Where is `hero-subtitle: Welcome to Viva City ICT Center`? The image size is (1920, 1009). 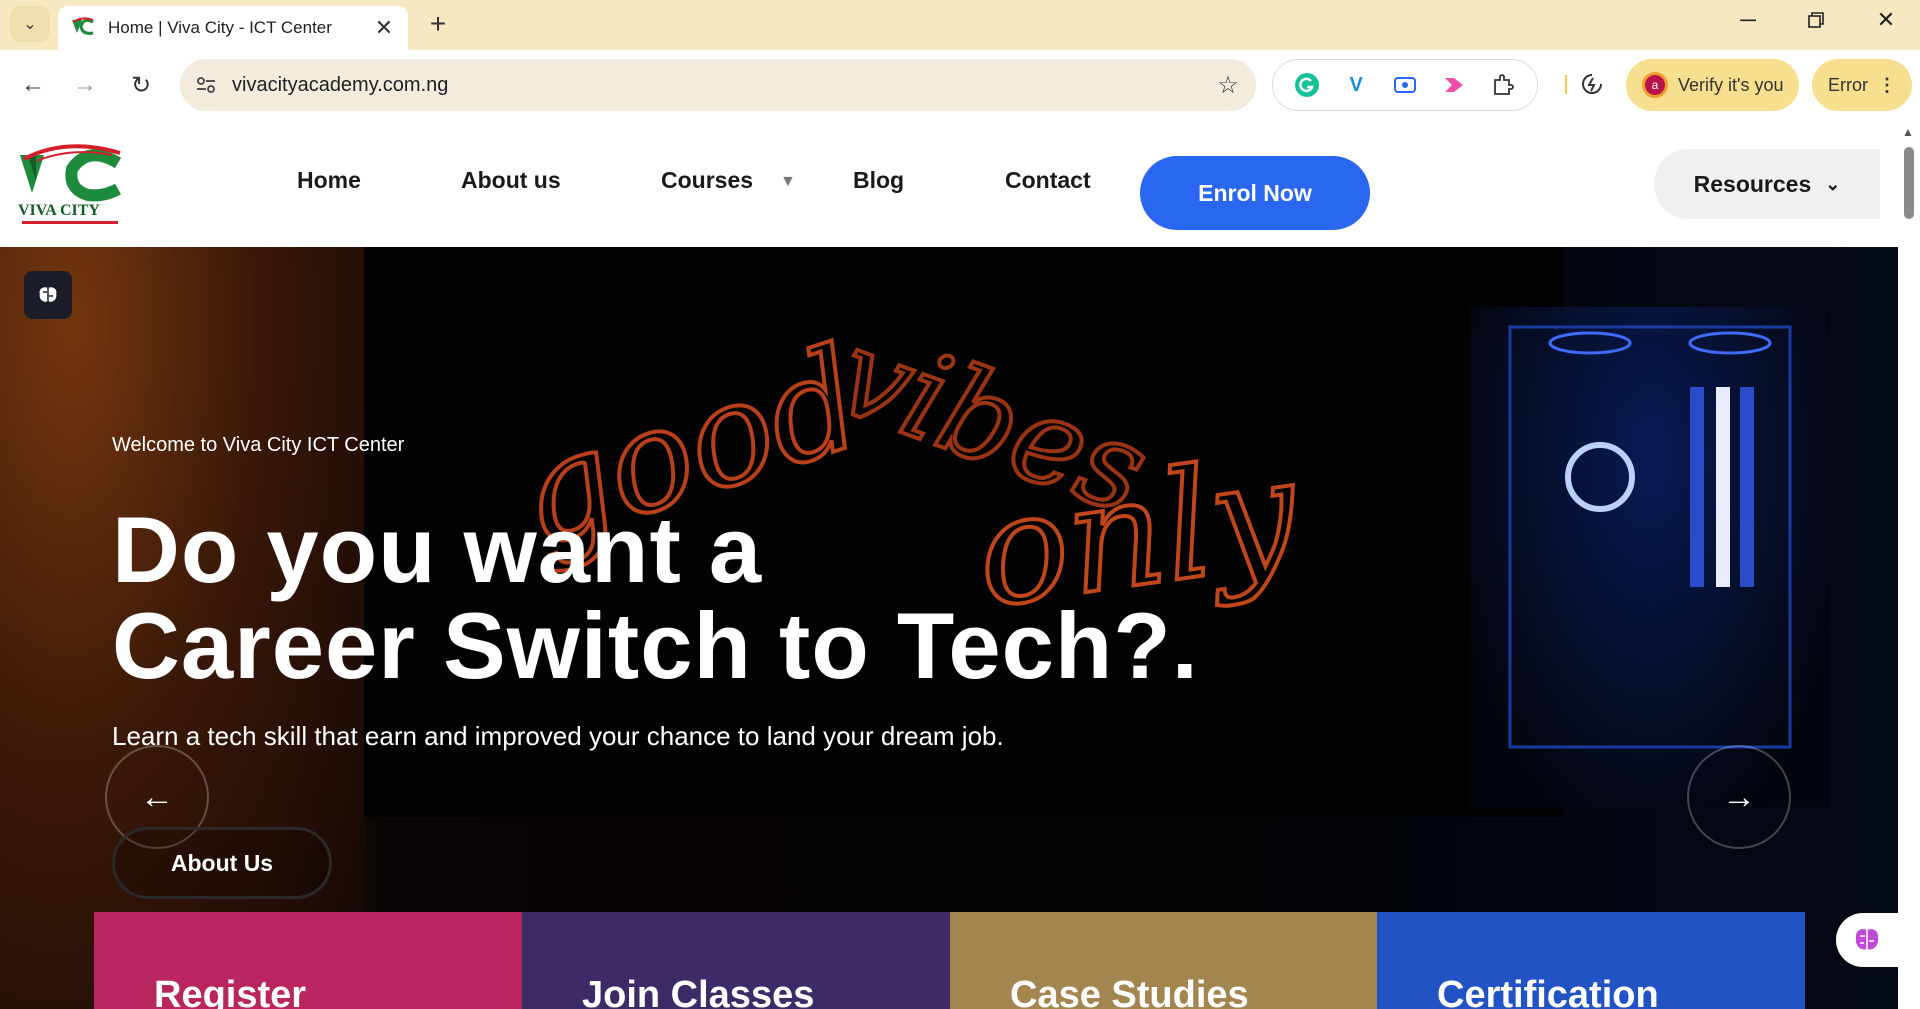 hero-subtitle: Welcome to Viva City ICT Center is located at coordinates (258, 445).